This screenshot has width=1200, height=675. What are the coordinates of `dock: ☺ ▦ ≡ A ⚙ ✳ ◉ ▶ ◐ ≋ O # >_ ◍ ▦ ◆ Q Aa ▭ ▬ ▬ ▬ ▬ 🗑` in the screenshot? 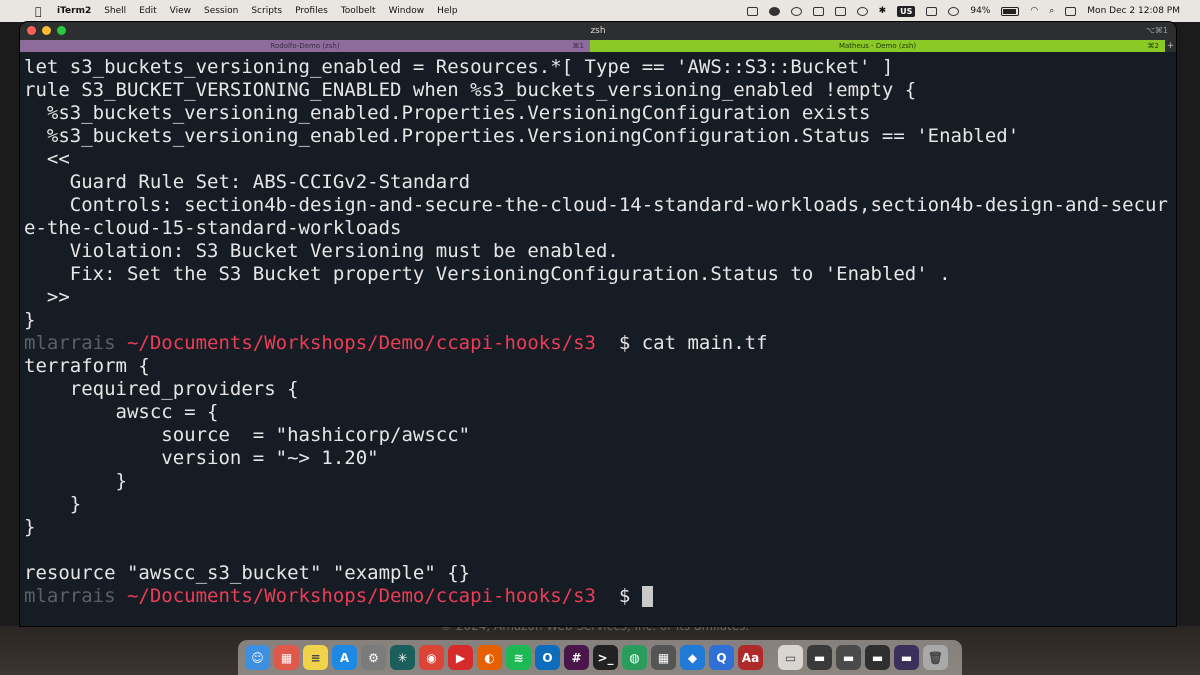 It's located at (600, 657).